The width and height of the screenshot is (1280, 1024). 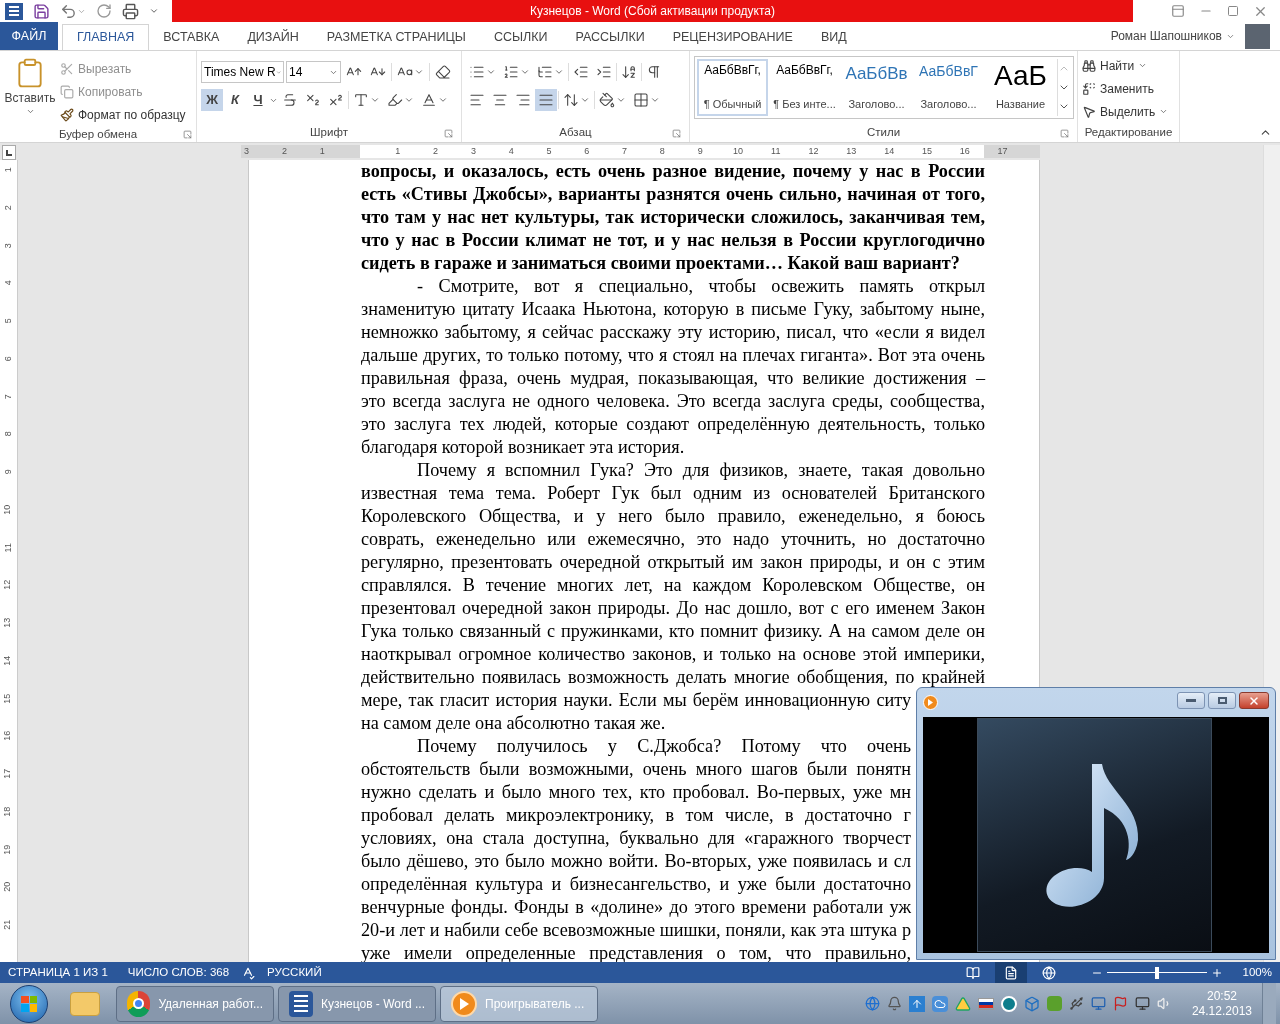 I want to click on clipboard-button: Формат по образцу, so click(x=123, y=114).